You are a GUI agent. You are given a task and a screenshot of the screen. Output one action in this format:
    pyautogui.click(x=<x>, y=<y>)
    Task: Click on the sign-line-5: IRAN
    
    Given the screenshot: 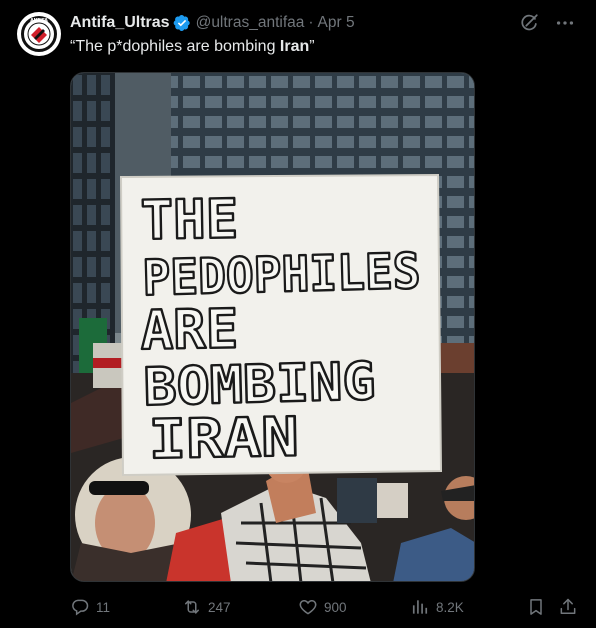 What is the action you would take?
    pyautogui.click(x=223, y=438)
    